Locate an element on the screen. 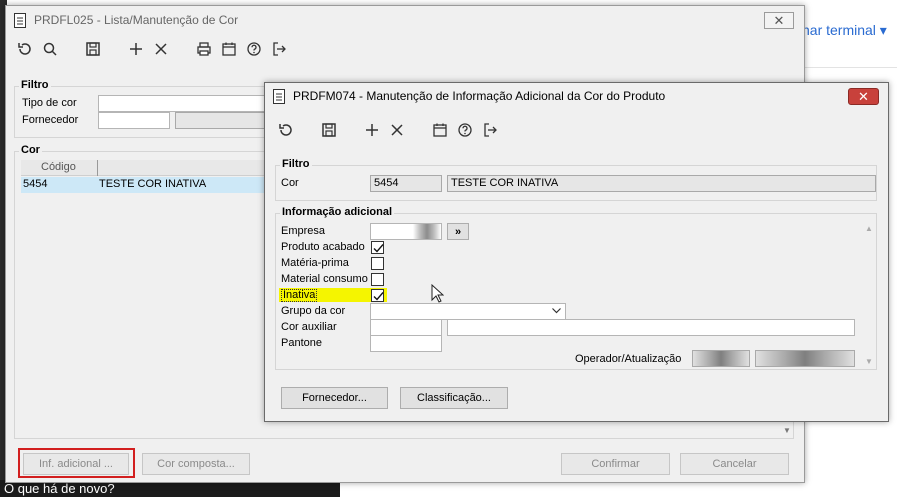 The image size is (897, 497). front-filter-label: Filtro is located at coordinates (296, 164).